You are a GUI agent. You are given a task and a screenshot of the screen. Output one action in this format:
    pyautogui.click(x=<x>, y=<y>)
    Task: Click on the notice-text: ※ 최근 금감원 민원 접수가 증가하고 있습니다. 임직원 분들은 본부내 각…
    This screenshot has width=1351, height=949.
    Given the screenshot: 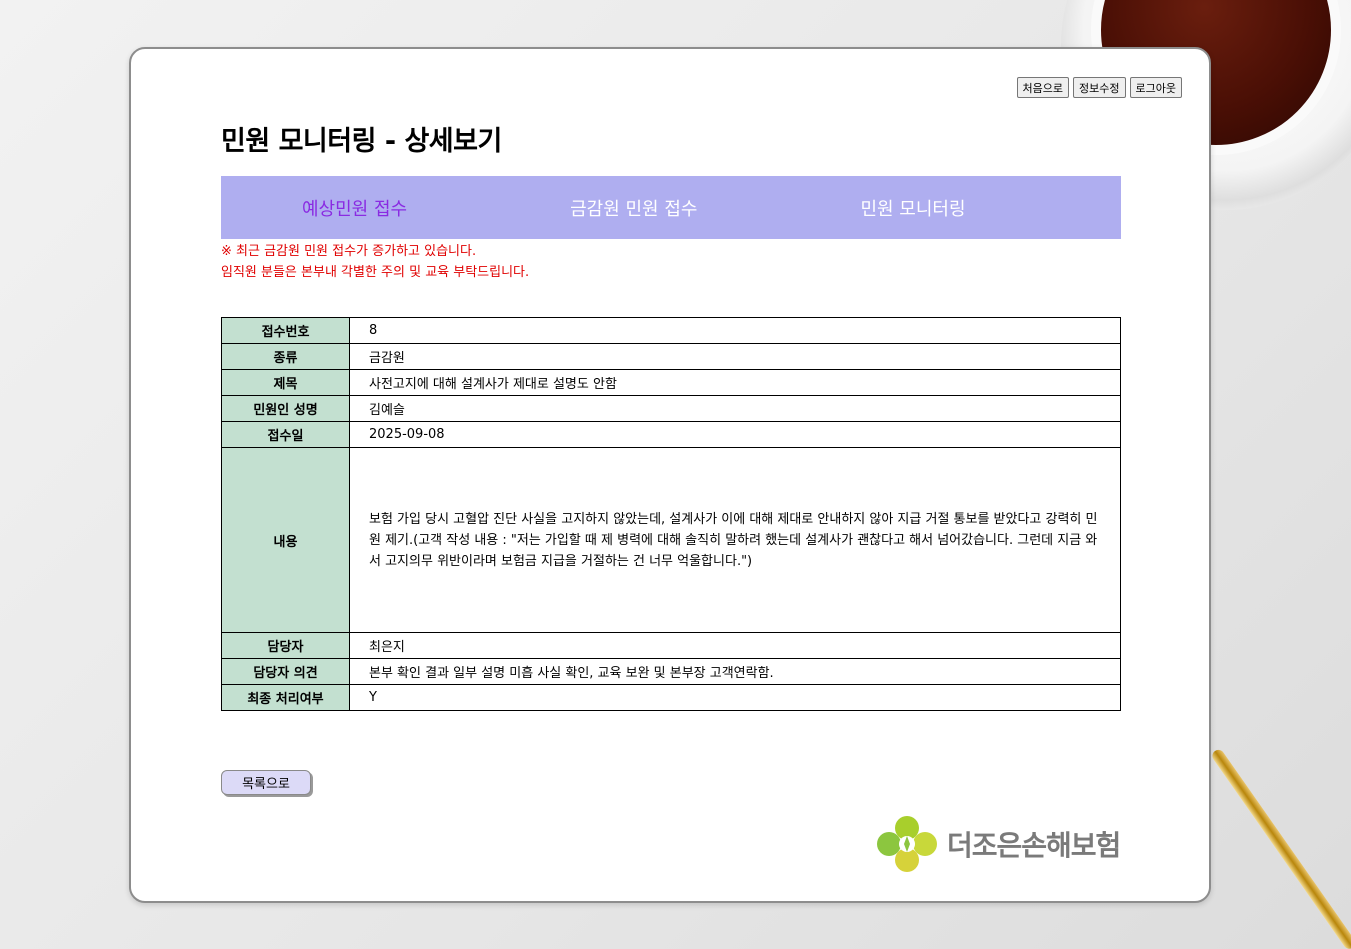 What is the action you would take?
    pyautogui.click(x=375, y=262)
    